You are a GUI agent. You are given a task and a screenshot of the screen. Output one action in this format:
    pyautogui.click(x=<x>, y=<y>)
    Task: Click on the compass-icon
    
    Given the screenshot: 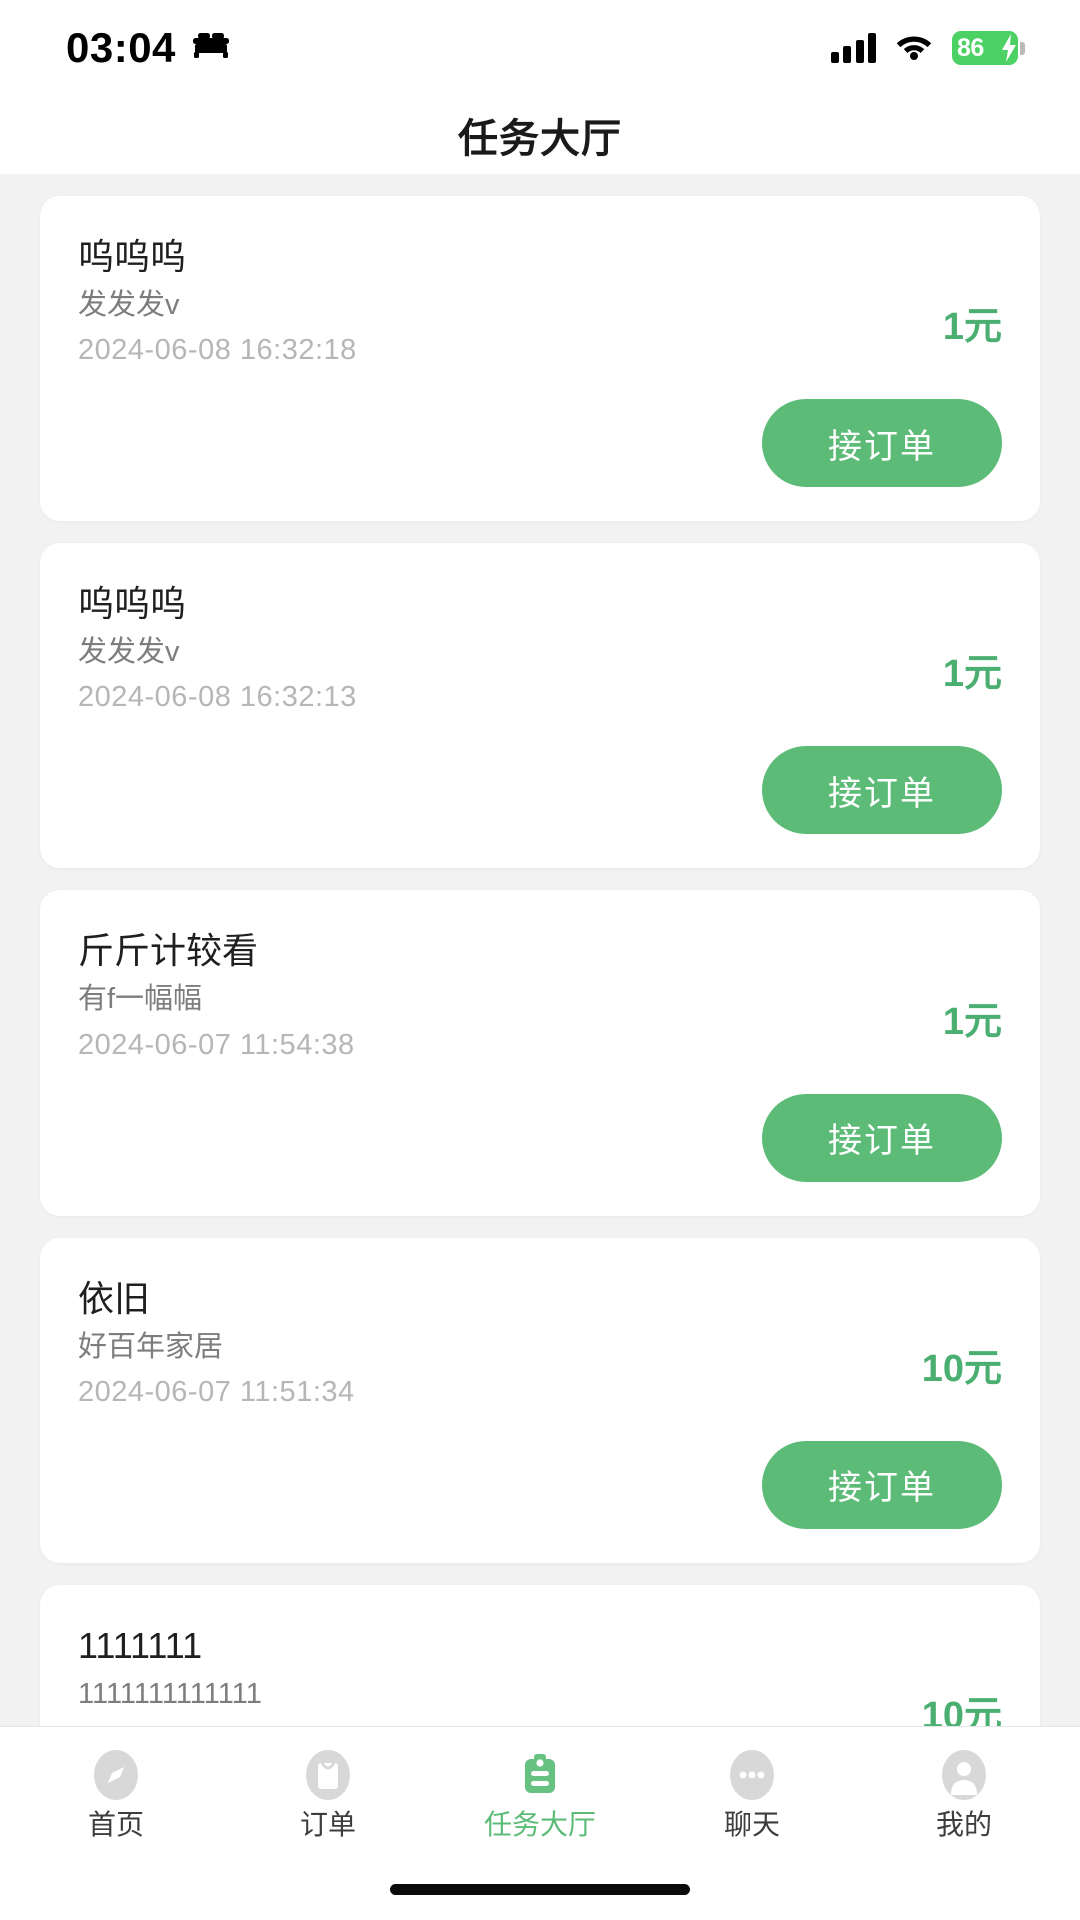 What is the action you would take?
    pyautogui.click(x=116, y=1775)
    